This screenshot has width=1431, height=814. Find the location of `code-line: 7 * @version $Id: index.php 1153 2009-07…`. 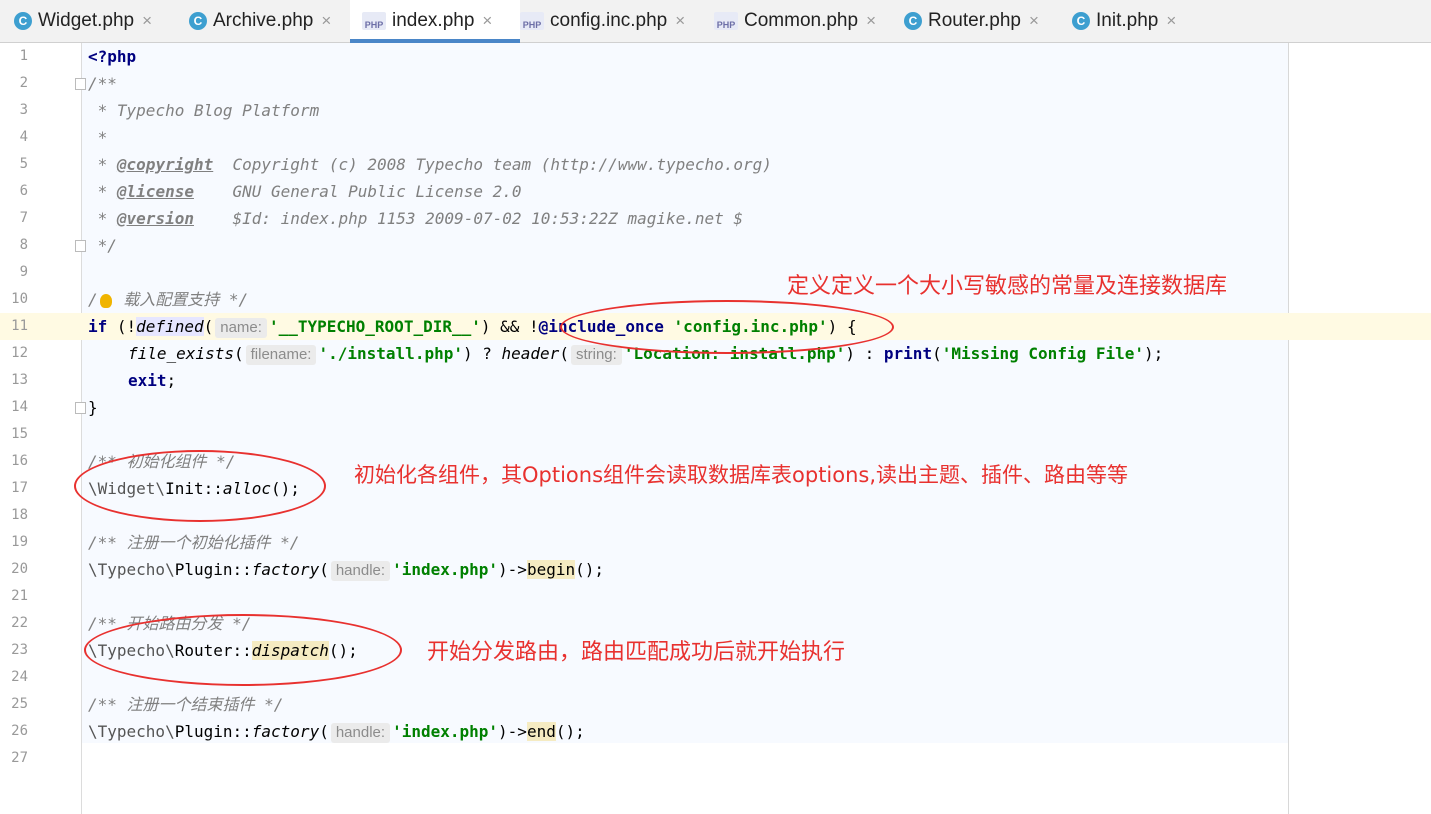

code-line: 7 * @version $Id: index.php 1153 2009-07… is located at coordinates (715, 218).